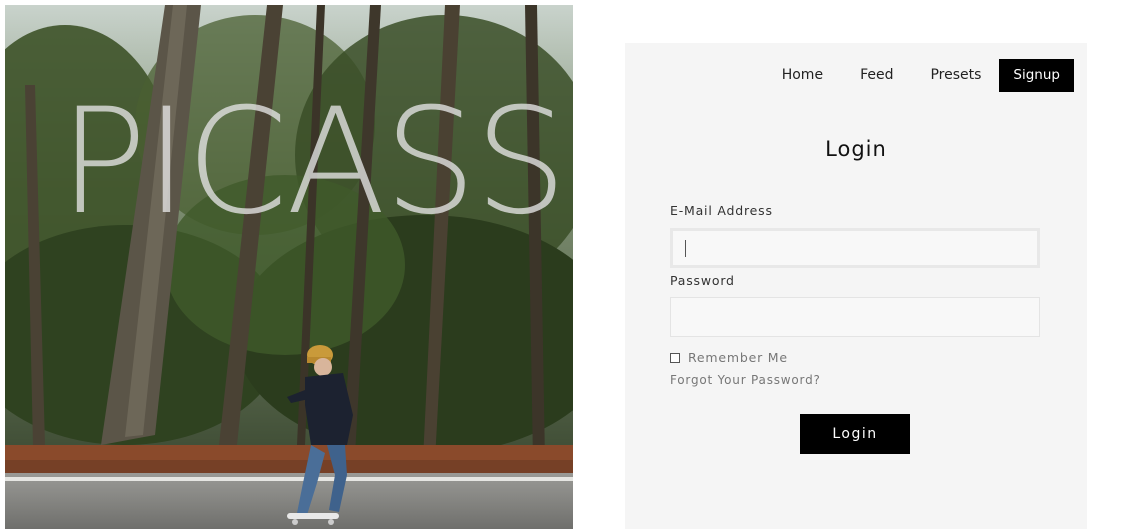 The image size is (1134, 529). I want to click on password-label: Password, so click(702, 280).